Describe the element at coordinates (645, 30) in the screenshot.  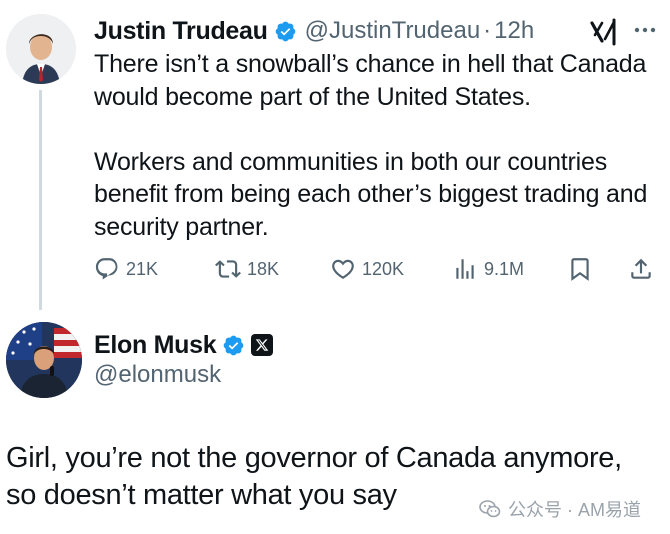
I see `more-icon` at that location.